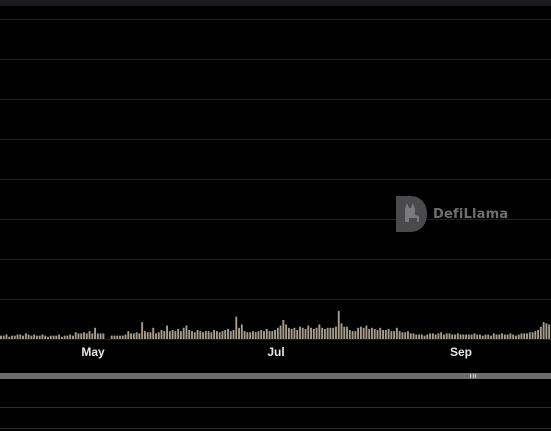  I want to click on divider-line, so click(275, 428).